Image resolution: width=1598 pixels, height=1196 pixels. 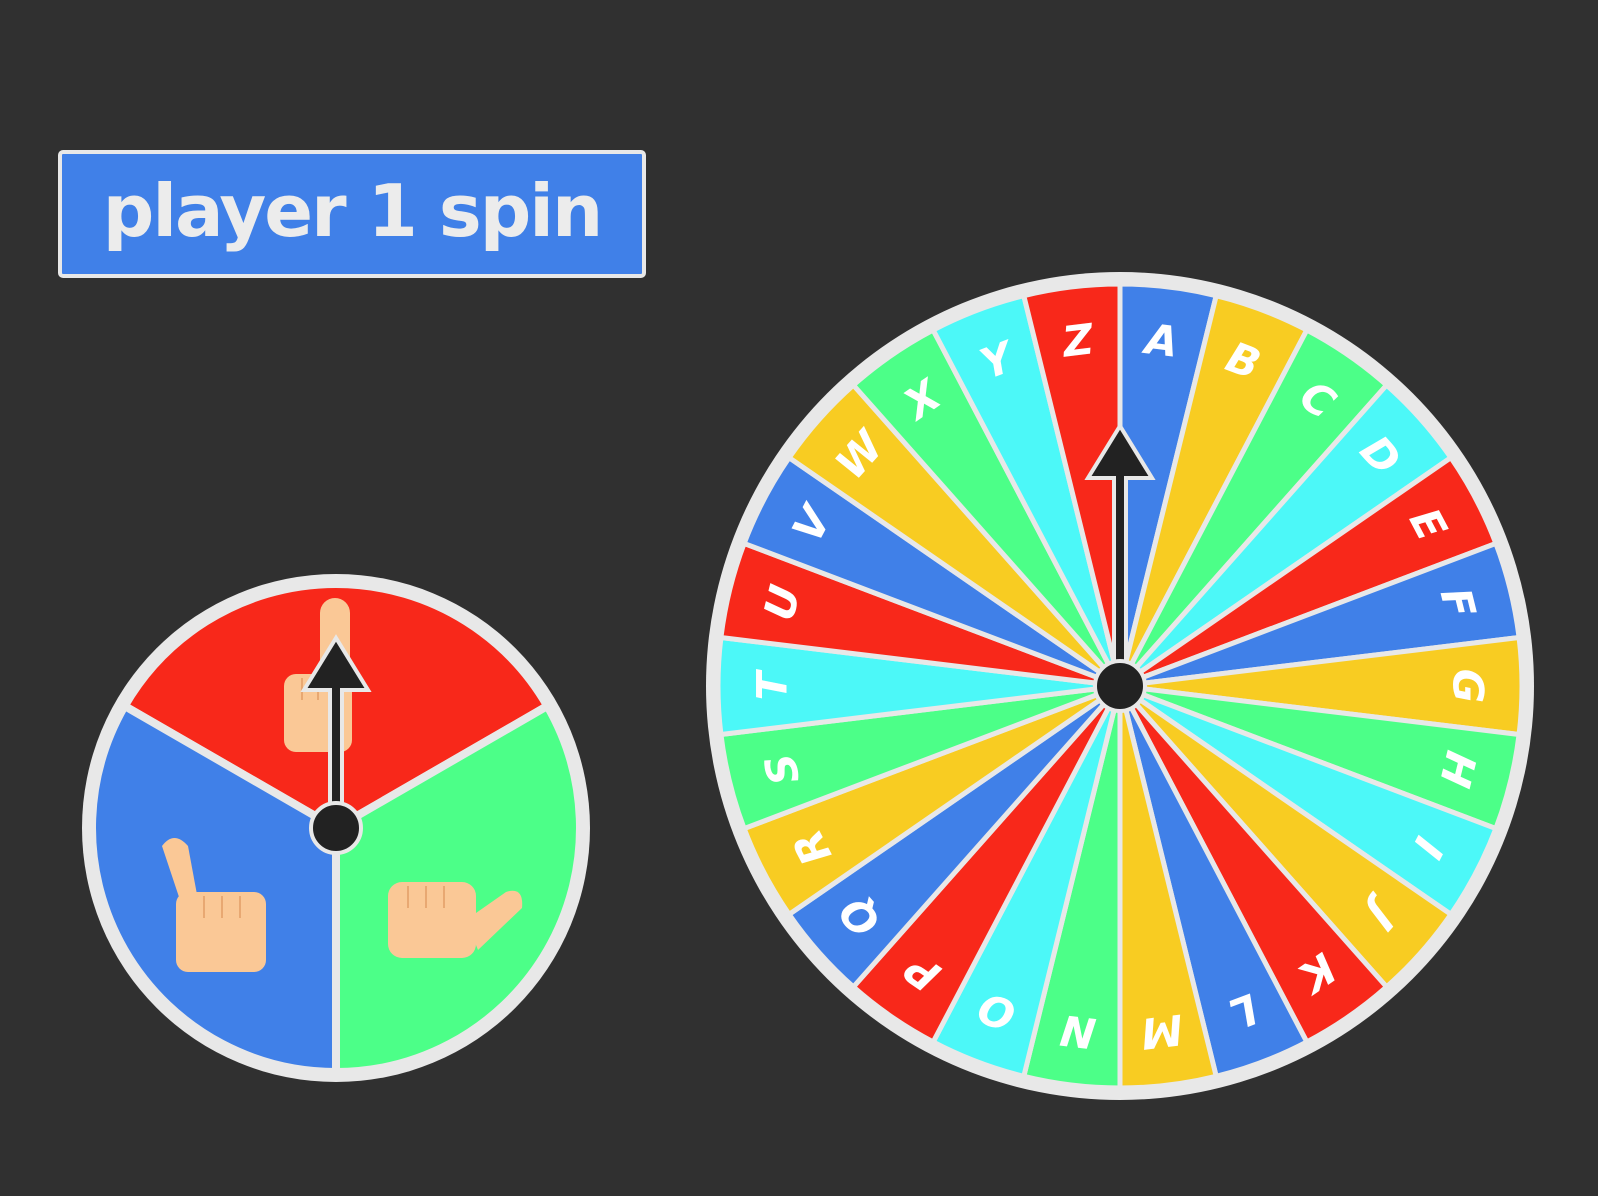 I want to click on hand-wheel, so click(x=336, y=828).